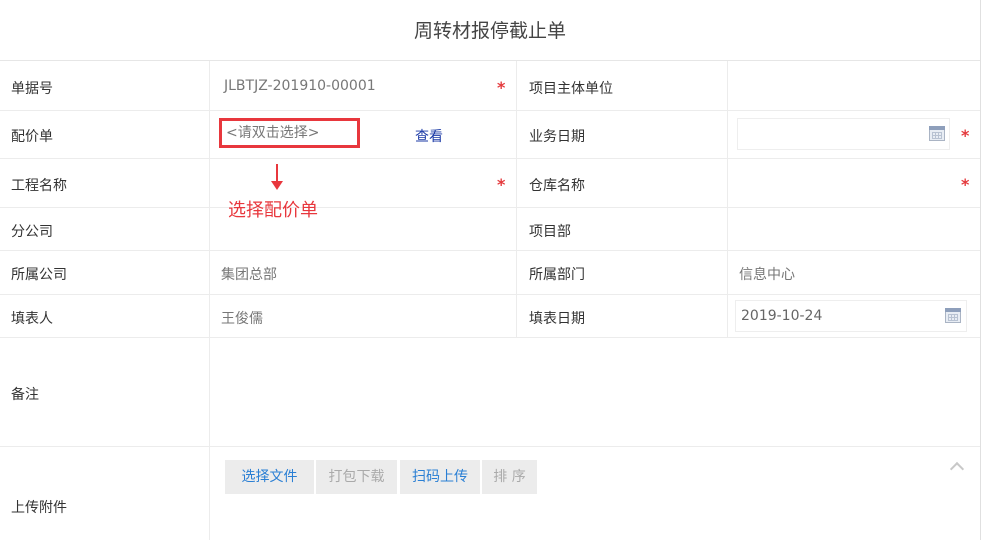 Image resolution: width=987 pixels, height=540 pixels. Describe the element at coordinates (39, 508) in the screenshot. I see `attachment-label: 上传附件` at that location.